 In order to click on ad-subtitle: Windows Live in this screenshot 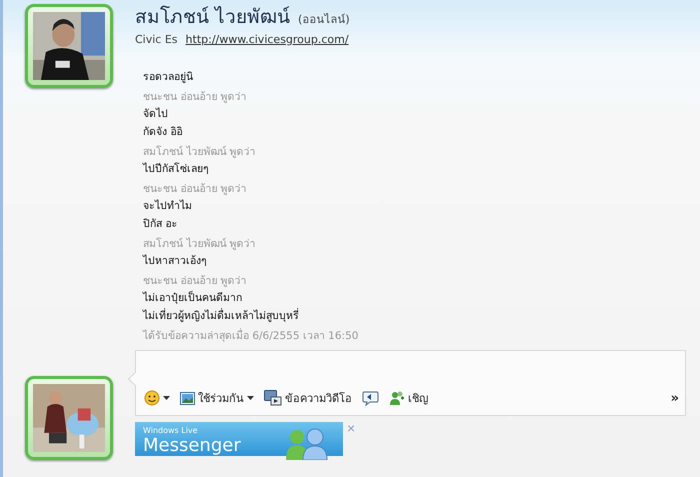, I will do `click(171, 430)`.